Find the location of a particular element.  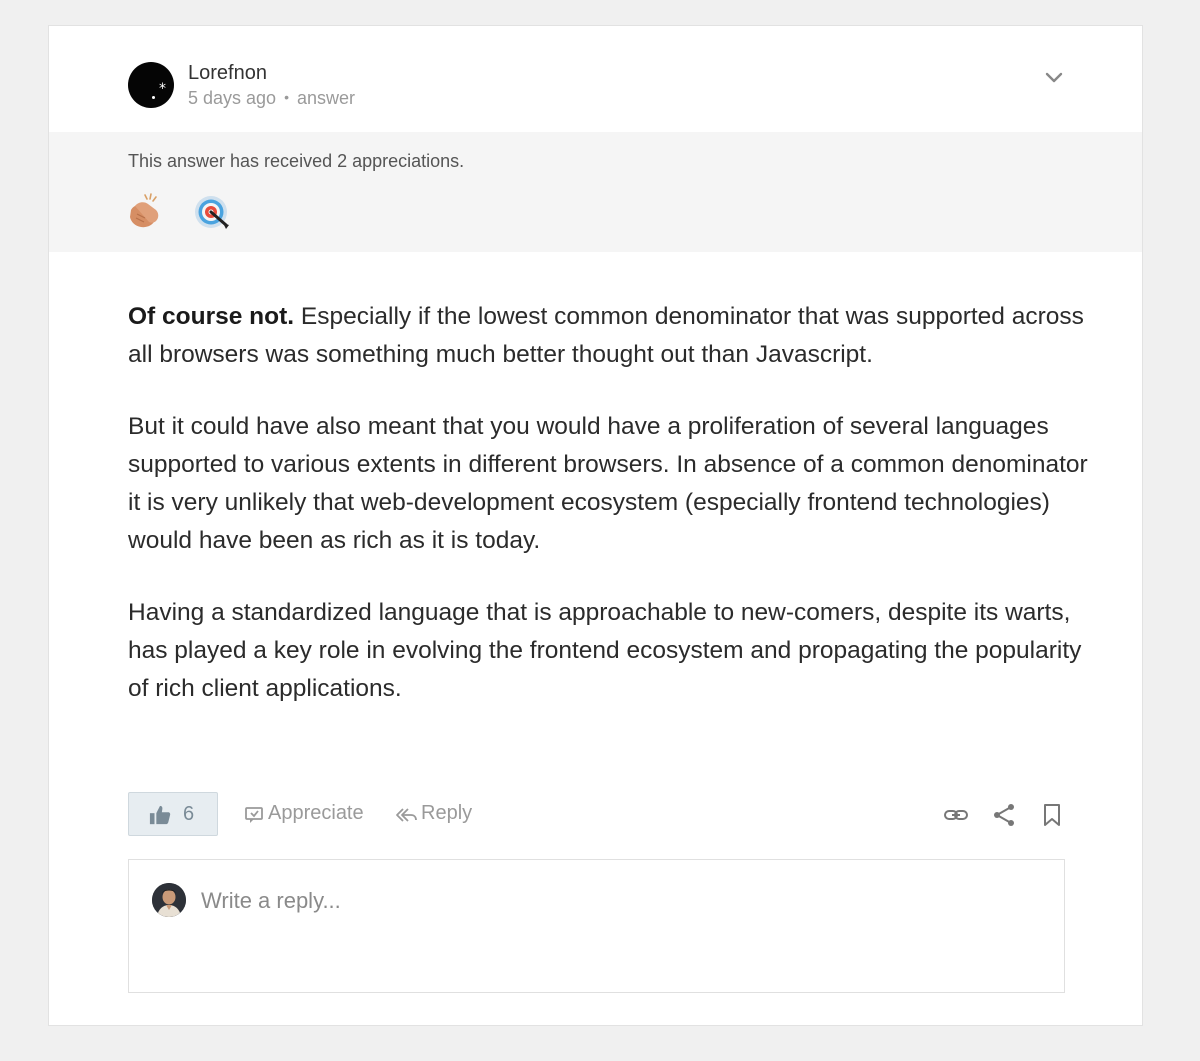

reply-button: Reply is located at coordinates (435, 815).